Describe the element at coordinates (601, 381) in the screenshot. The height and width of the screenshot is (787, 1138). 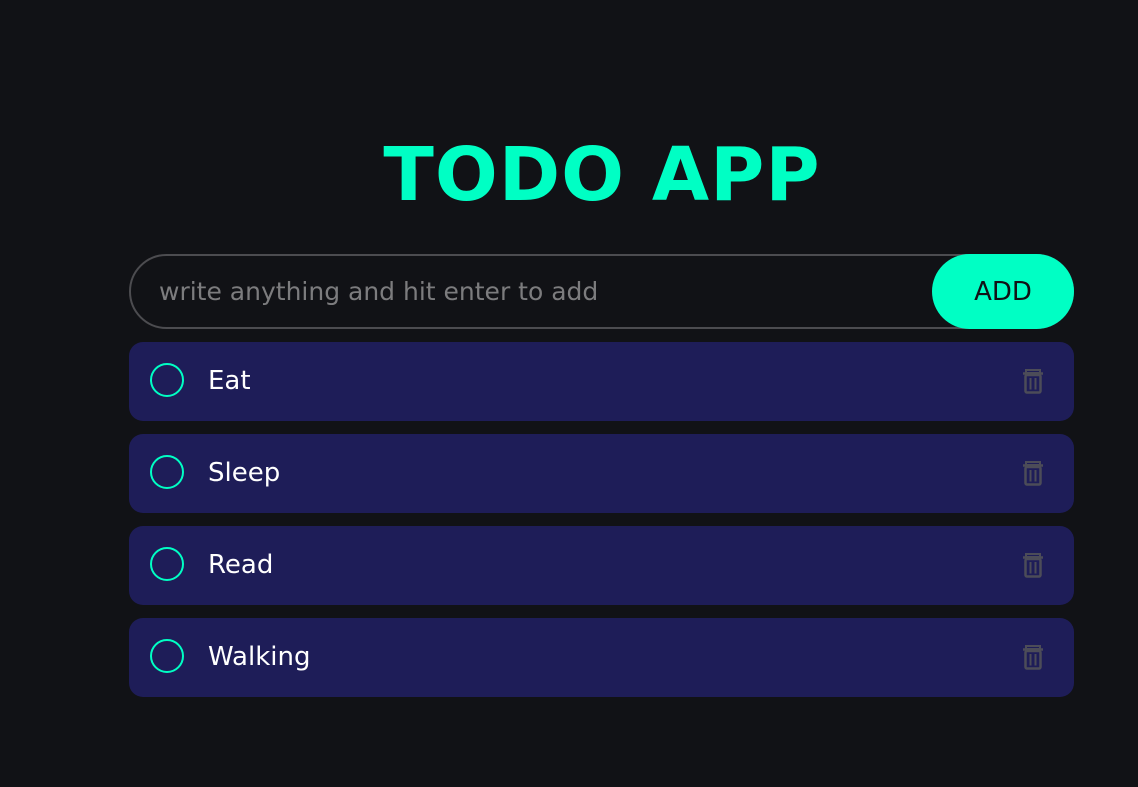
I see `todo-item: Eat` at that location.